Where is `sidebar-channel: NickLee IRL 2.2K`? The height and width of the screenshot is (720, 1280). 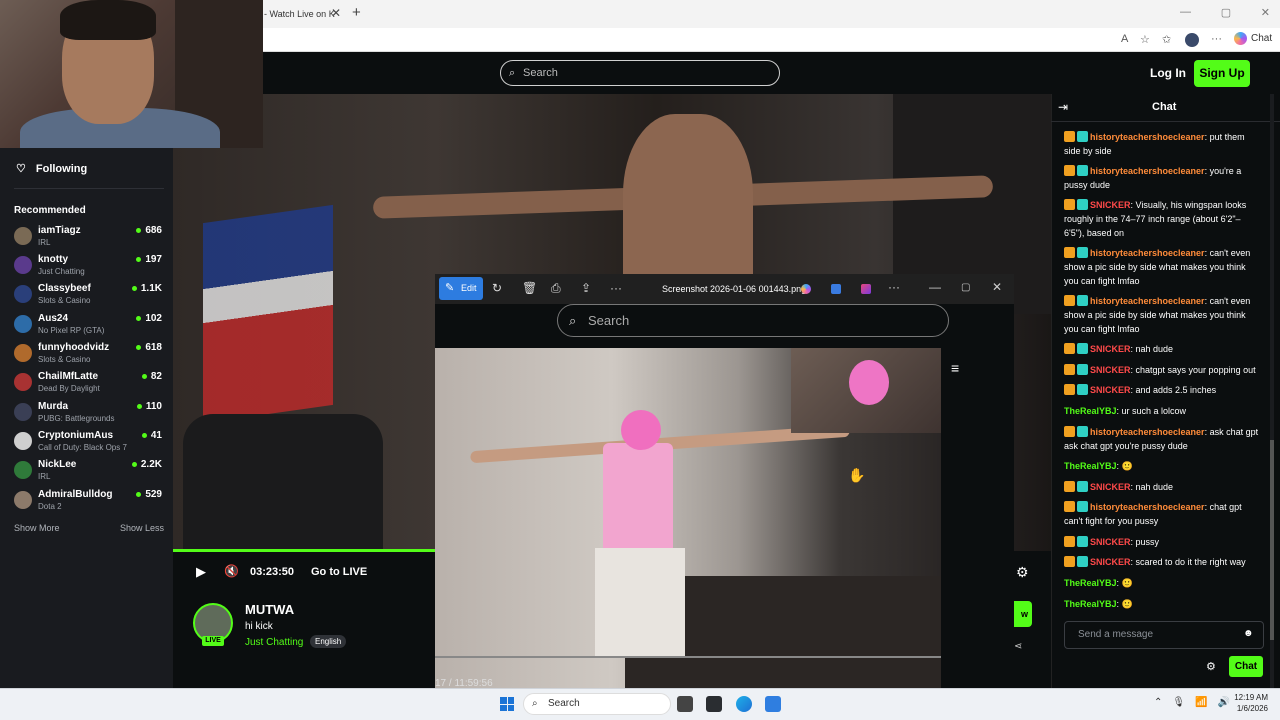 sidebar-channel: NickLee IRL 2.2K is located at coordinates (89, 472).